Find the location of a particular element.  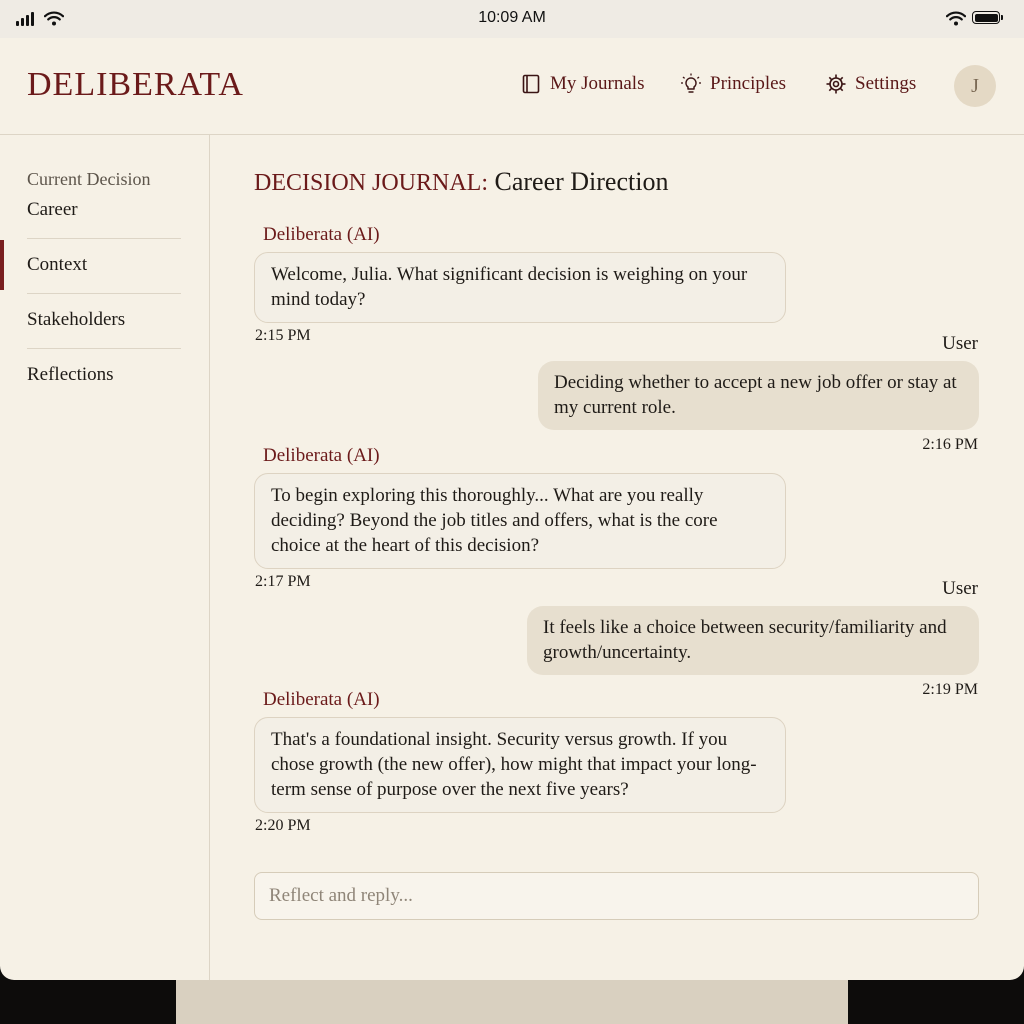

lightbulb-icon is located at coordinates (691, 83).